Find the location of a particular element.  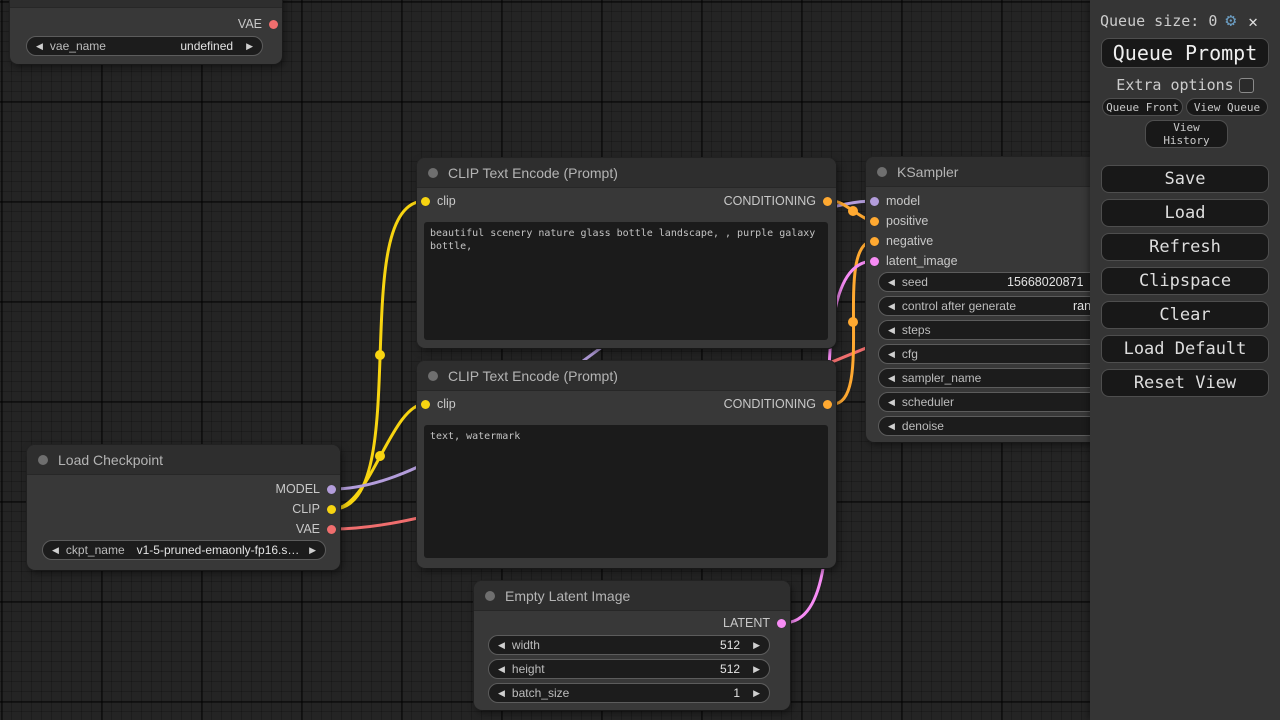

node-title: KSampler is located at coordinates (928, 171).